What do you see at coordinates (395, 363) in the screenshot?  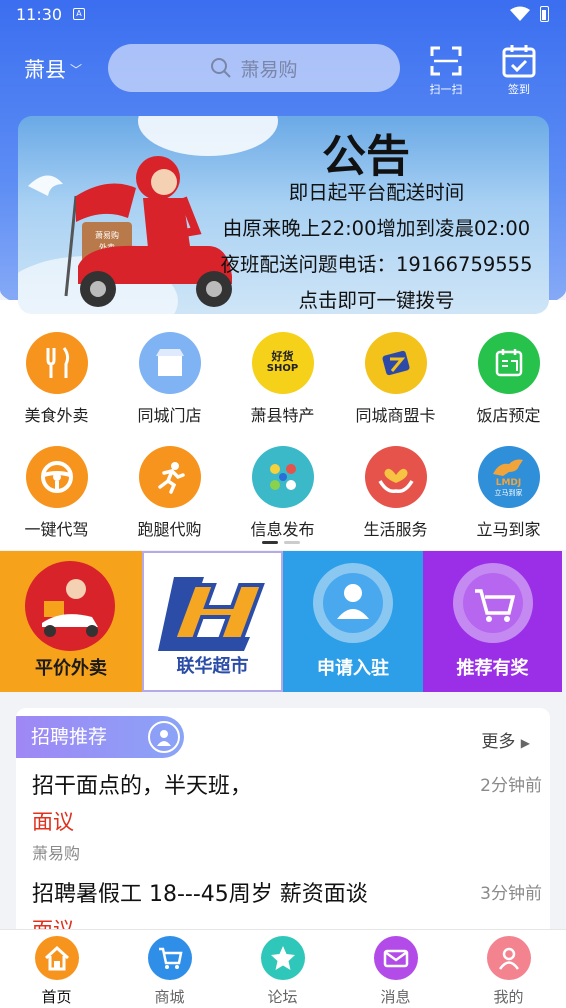 I see `card-icon` at bounding box center [395, 363].